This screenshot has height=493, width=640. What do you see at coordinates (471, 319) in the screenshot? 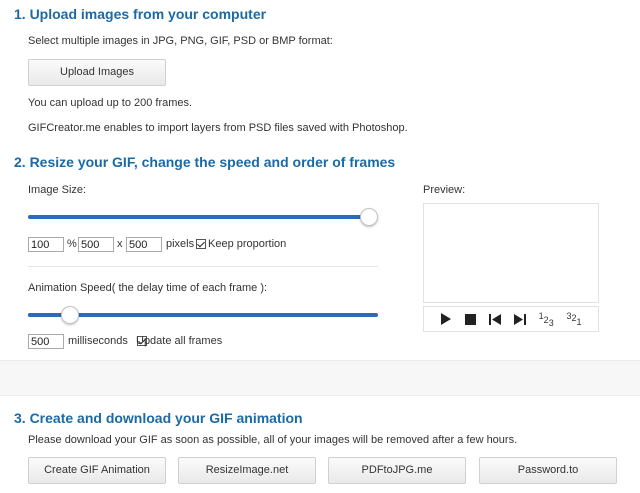
I see `stop-icon` at bounding box center [471, 319].